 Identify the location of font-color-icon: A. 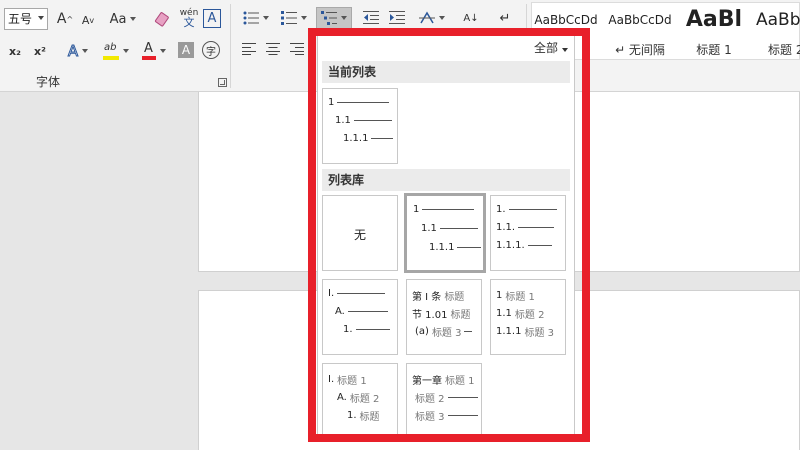
(149, 50).